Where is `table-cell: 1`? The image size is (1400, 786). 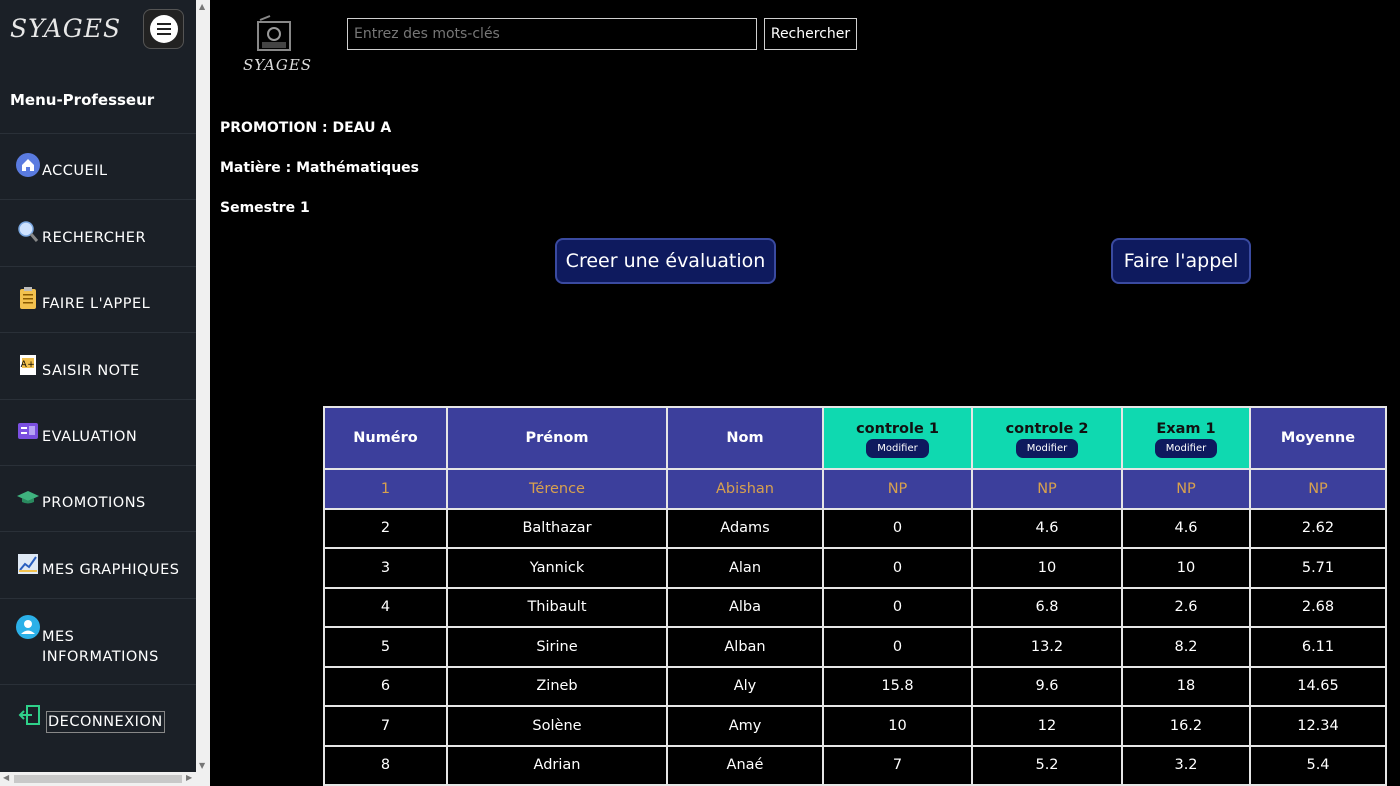 table-cell: 1 is located at coordinates (385, 489).